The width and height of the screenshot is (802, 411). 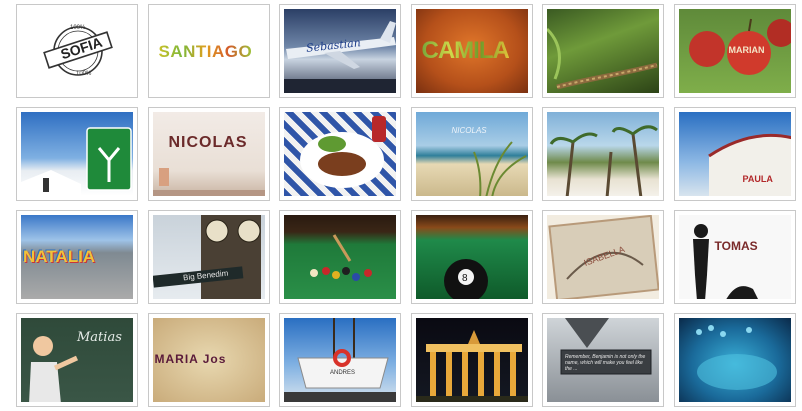 I want to click on andres-label: ANDRES, so click(x=343, y=373).